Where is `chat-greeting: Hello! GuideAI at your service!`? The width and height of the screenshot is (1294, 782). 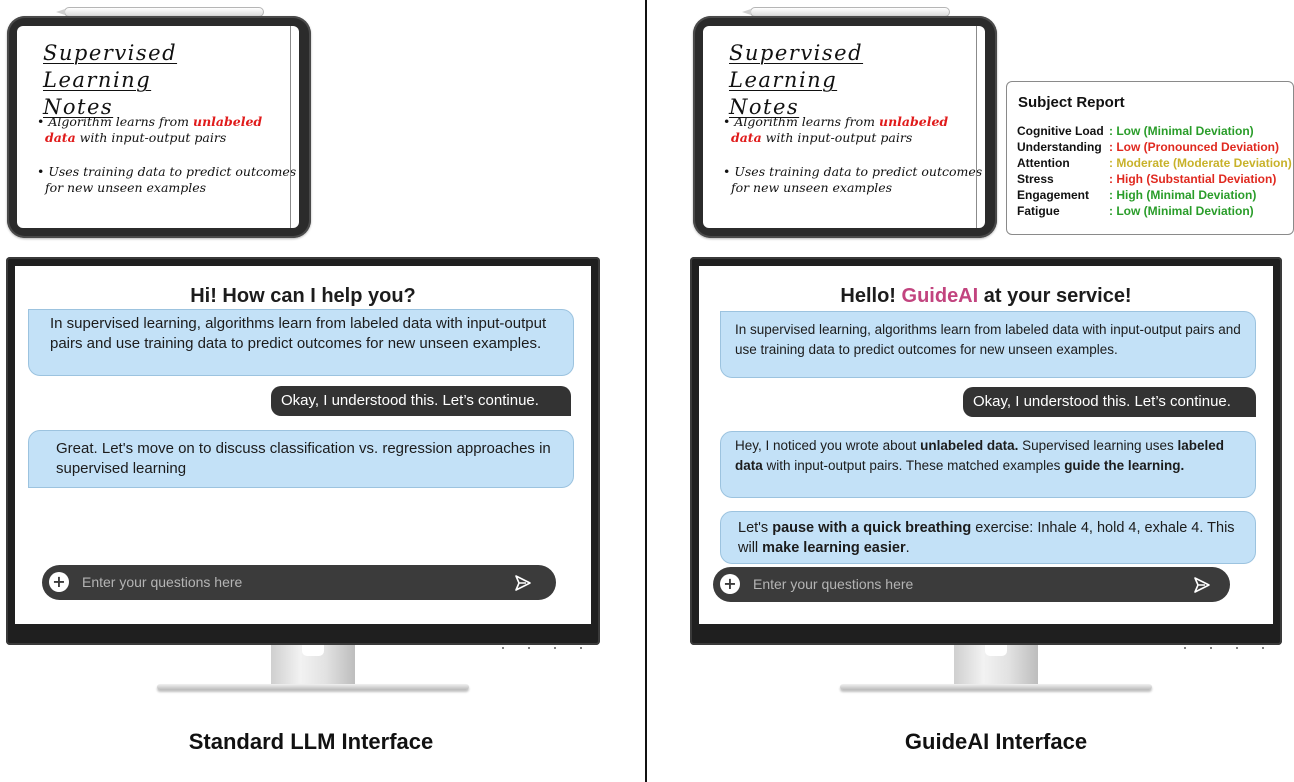 chat-greeting: Hello! GuideAI at your service! is located at coordinates (986, 296).